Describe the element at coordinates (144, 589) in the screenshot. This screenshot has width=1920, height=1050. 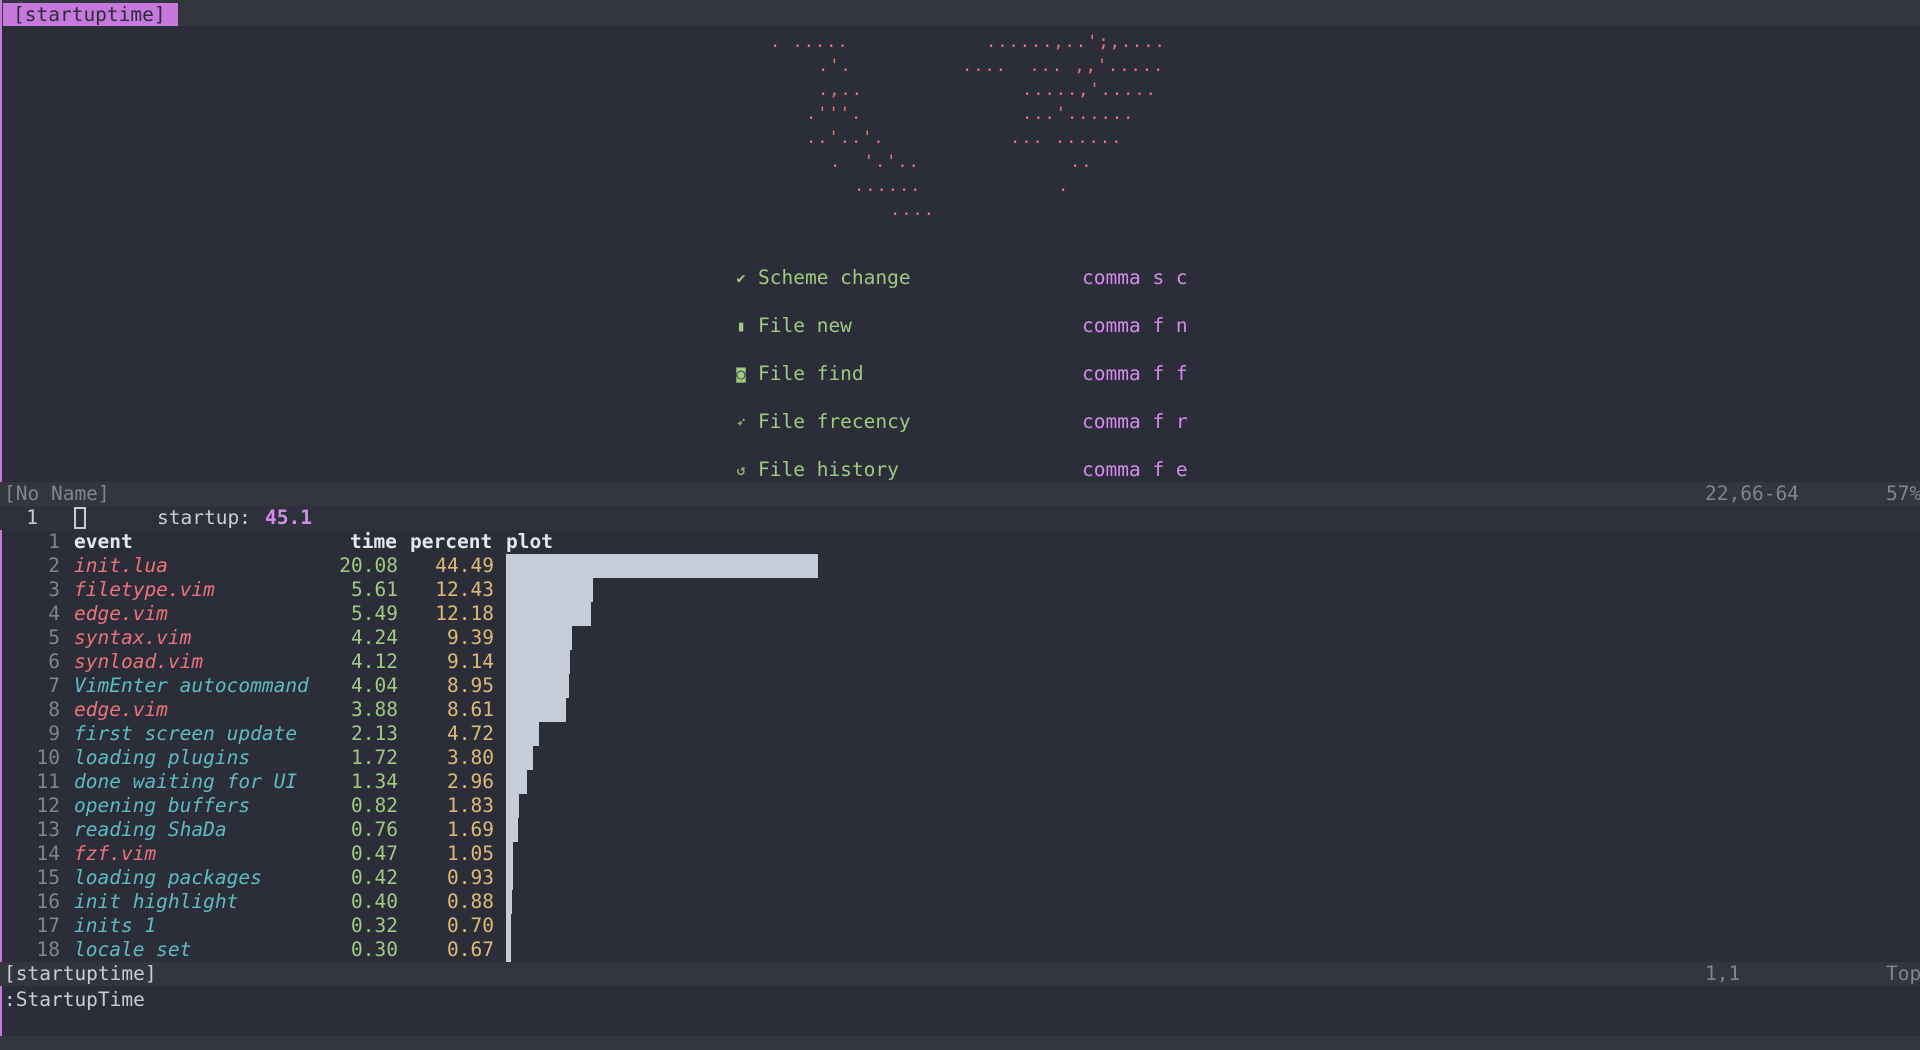
I see `event-name: filetype.vim` at that location.